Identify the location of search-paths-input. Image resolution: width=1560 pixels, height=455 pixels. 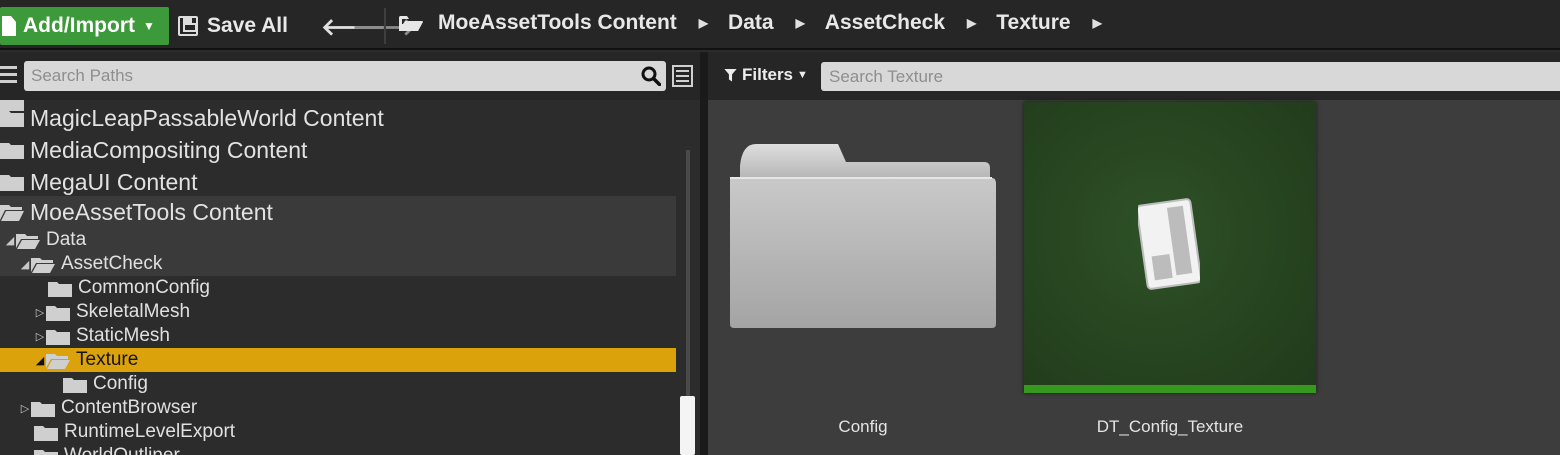
(345, 76).